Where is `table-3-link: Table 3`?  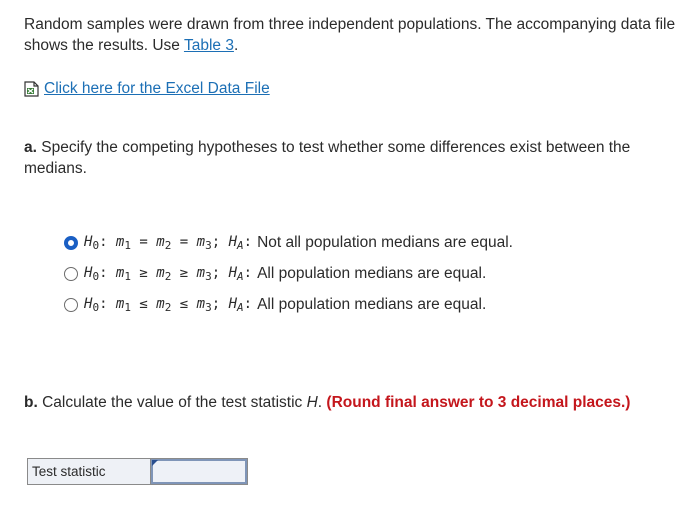
table-3-link: Table 3 is located at coordinates (209, 45).